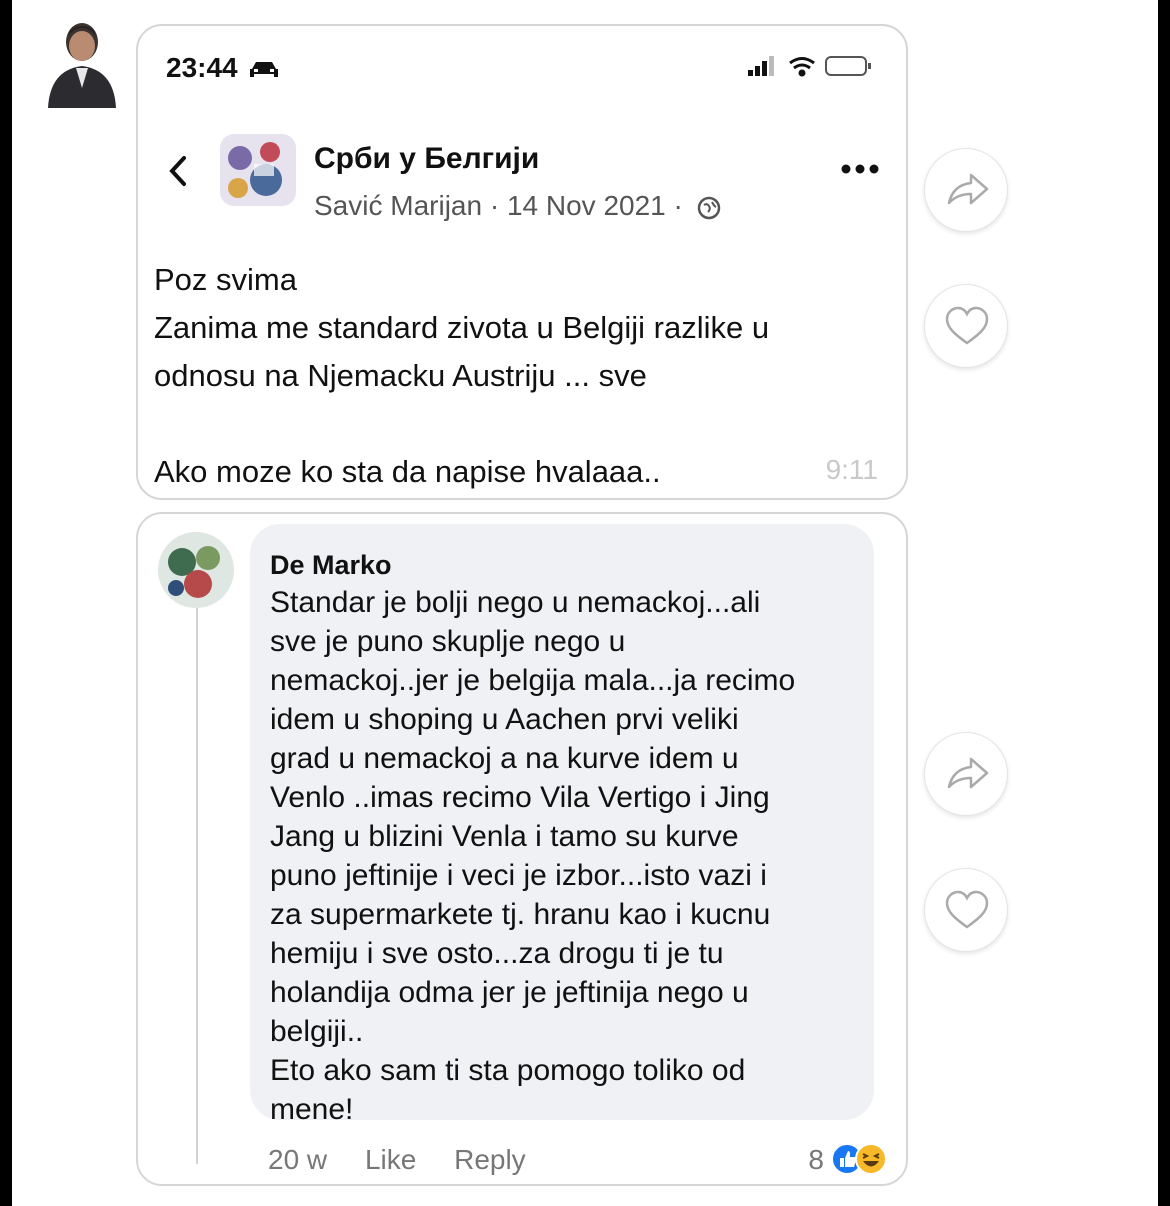 The width and height of the screenshot is (1170, 1206). What do you see at coordinates (816, 1159) in the screenshot?
I see `reaction-count: 8` at bounding box center [816, 1159].